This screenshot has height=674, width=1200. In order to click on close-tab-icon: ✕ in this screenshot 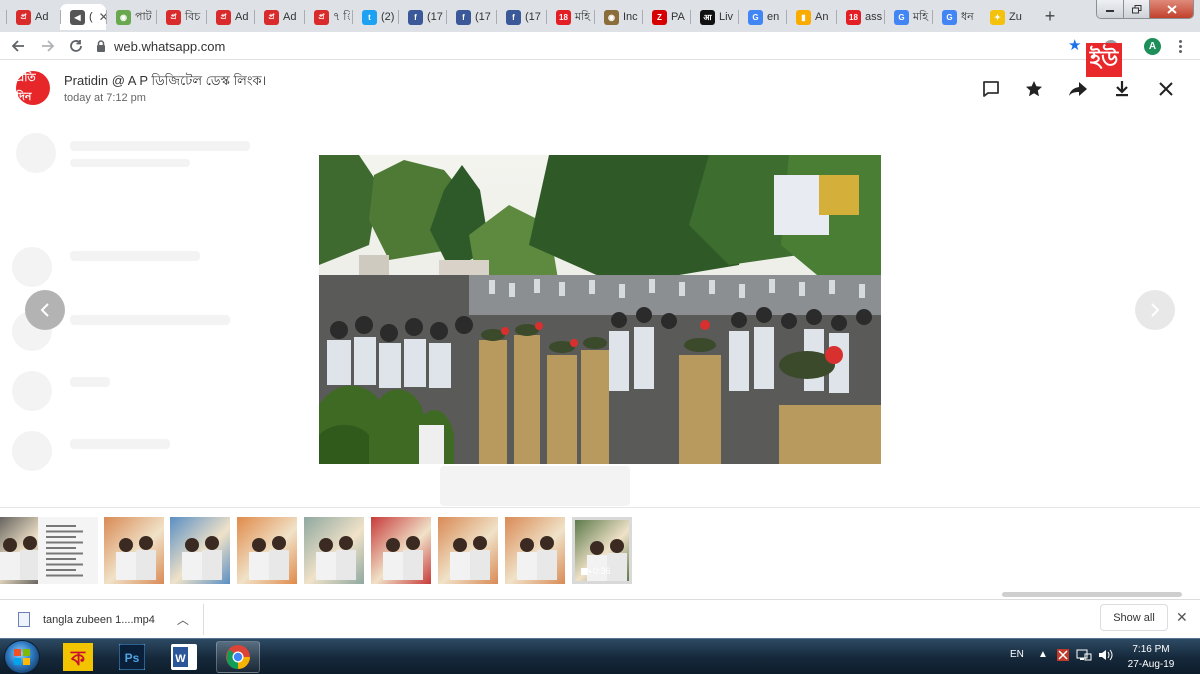, I will do `click(102, 17)`.